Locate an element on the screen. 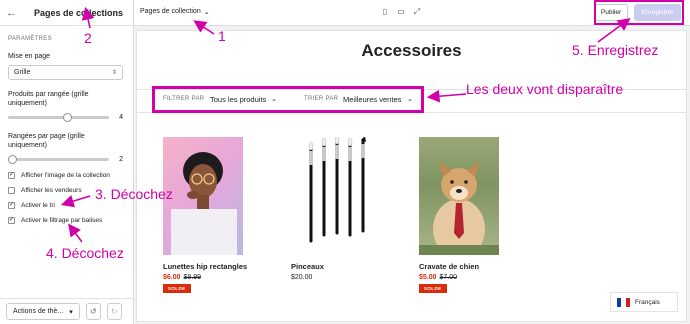  language-label: Français is located at coordinates (647, 302).